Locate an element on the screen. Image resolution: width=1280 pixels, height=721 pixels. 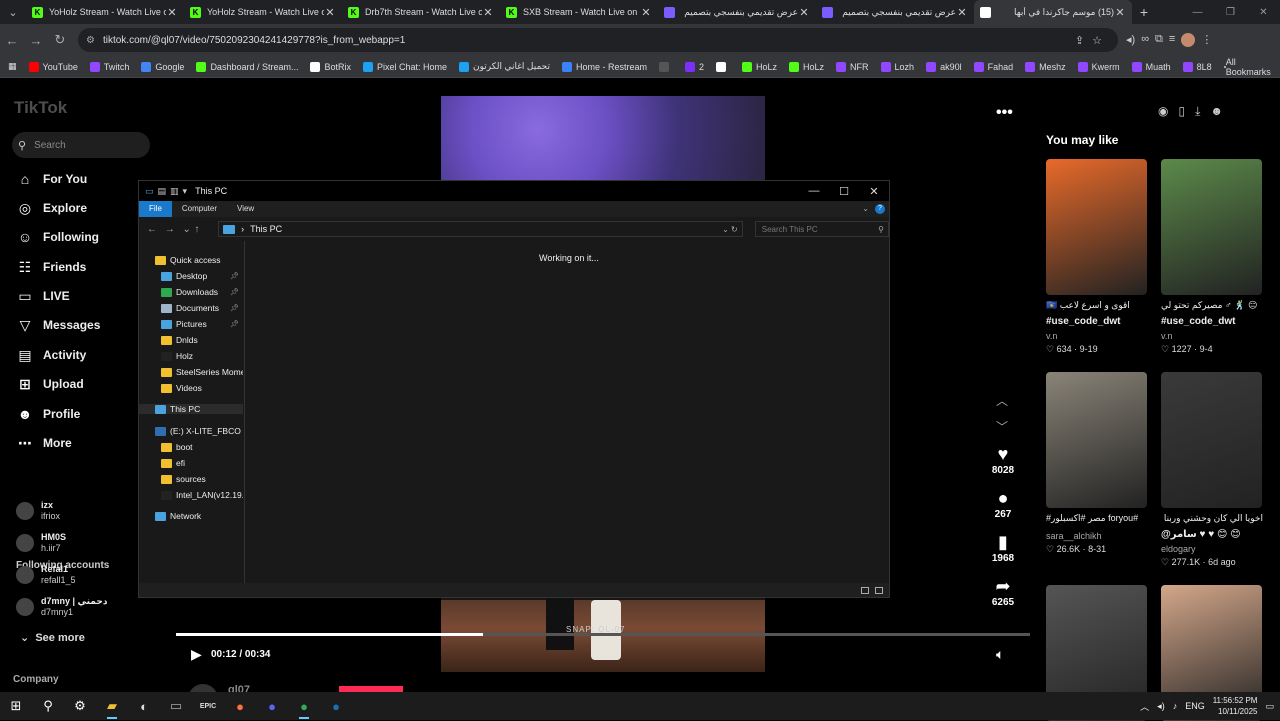
bookmark-item: YouTube is located at coordinates (53, 66).